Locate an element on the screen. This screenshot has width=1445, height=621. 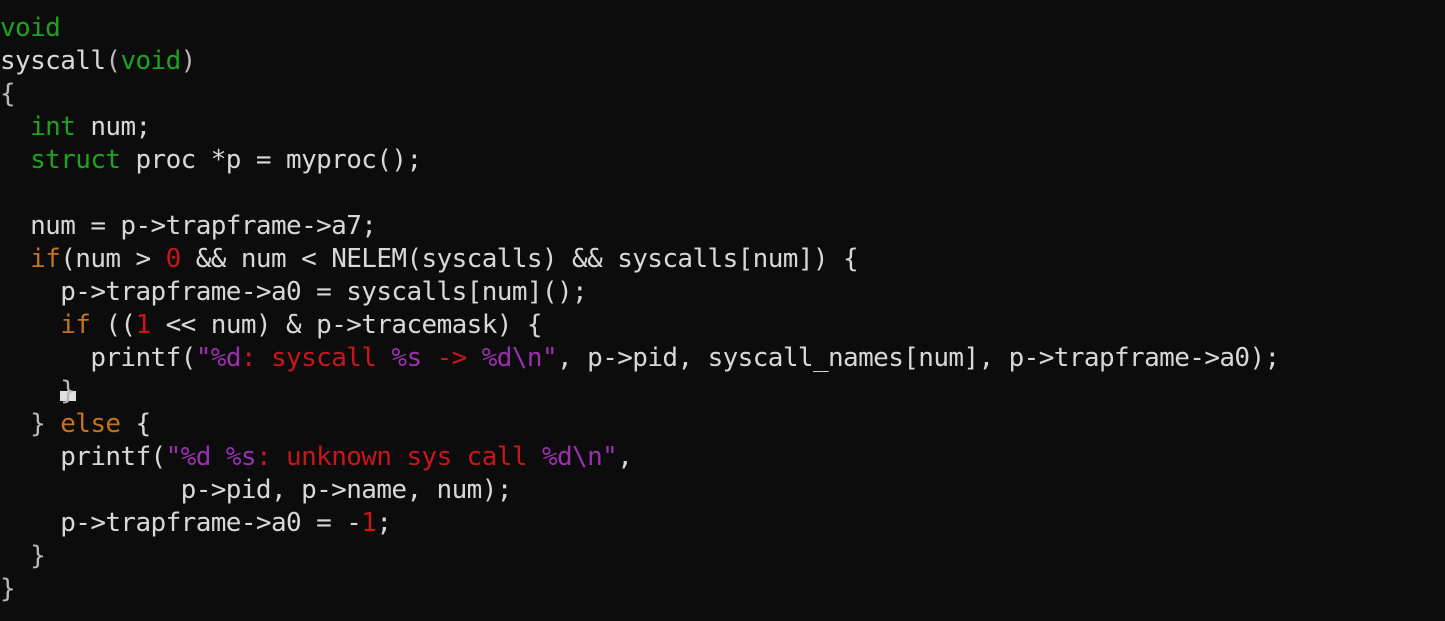
code-line: printf("%d %s: unknown sys call %d\n", is located at coordinates (722, 457).